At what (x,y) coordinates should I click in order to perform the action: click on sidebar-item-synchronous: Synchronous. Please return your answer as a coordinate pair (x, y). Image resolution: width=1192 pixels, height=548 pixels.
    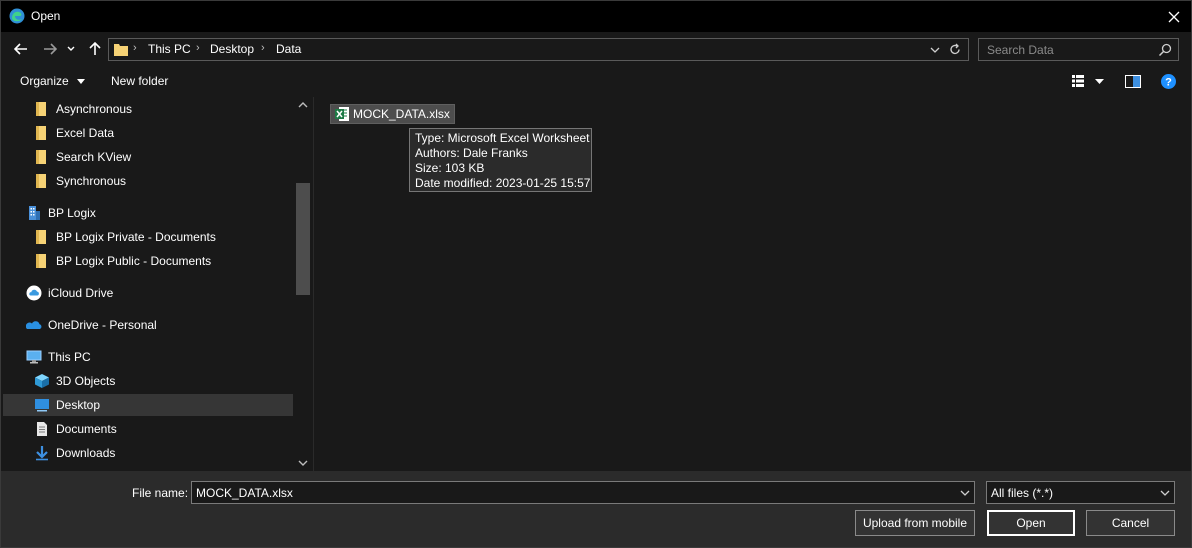
    Looking at the image, I should click on (80, 181).